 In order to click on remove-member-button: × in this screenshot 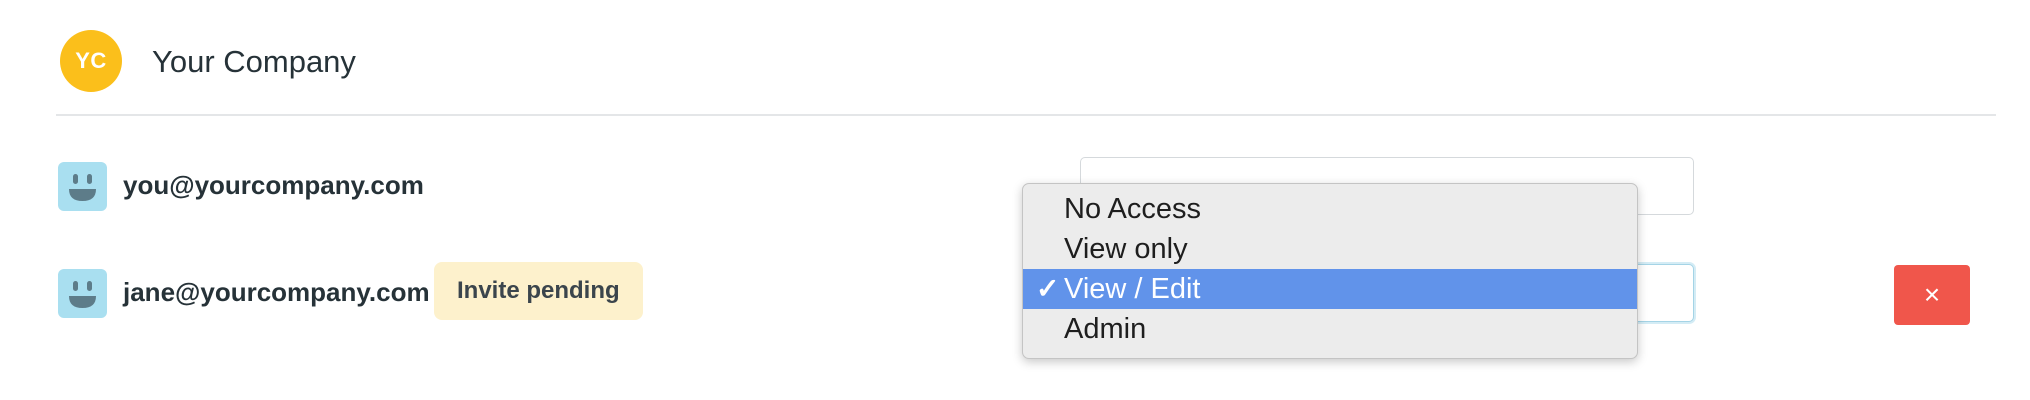, I will do `click(1932, 295)`.